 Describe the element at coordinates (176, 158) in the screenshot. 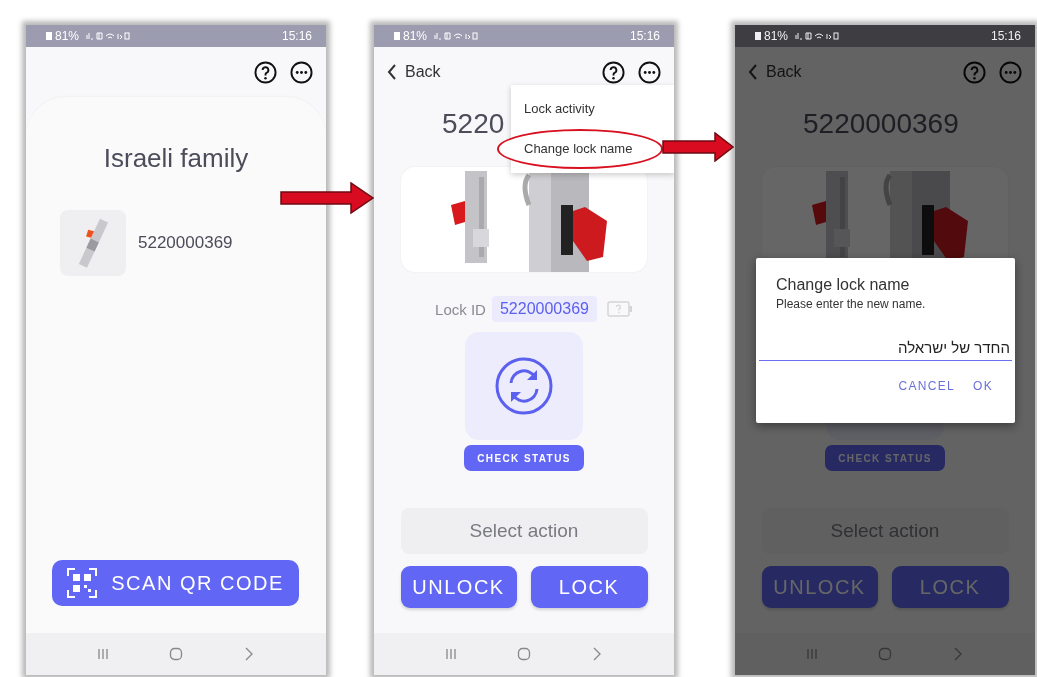

I see `group-title: Israeli family` at that location.